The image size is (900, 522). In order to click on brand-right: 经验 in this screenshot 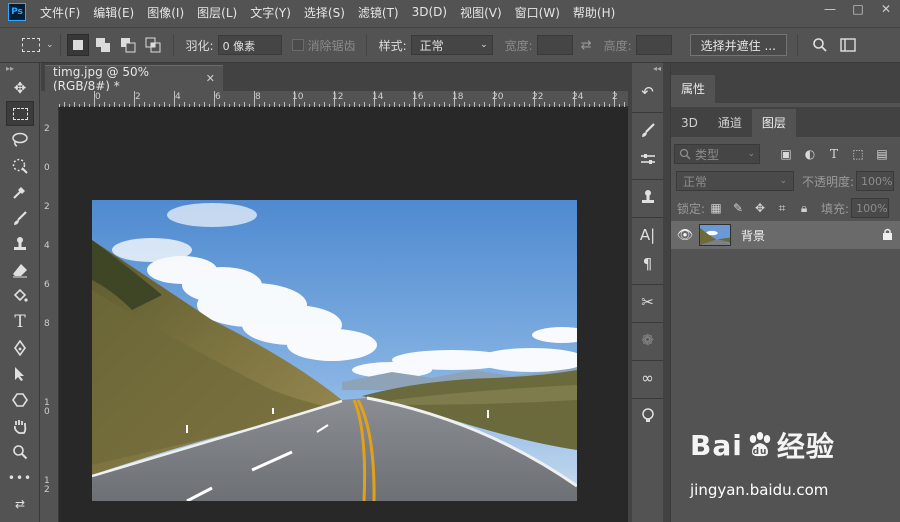, I will do `click(805, 446)`.